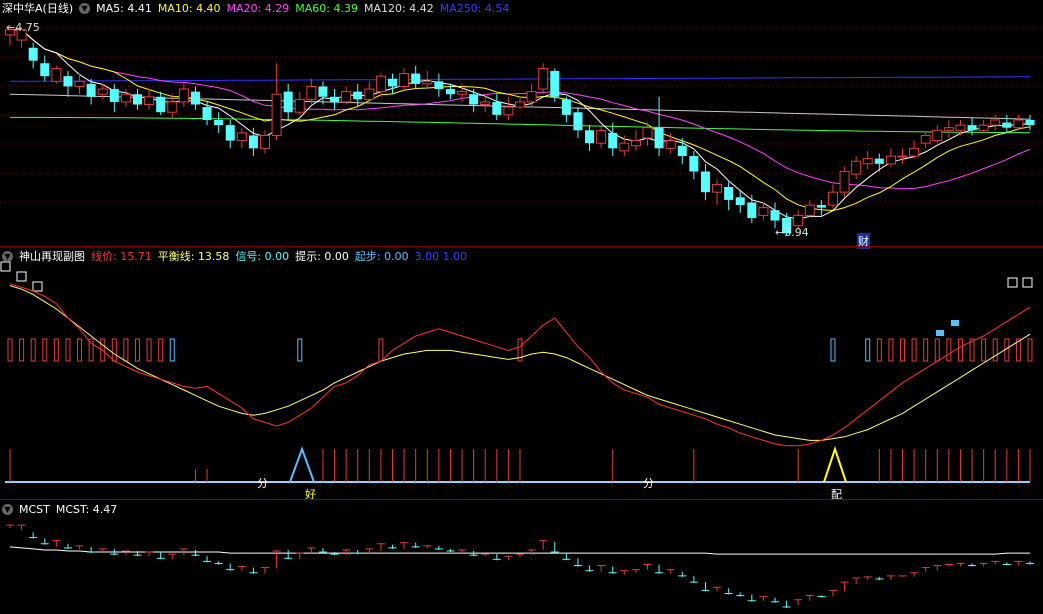 This screenshot has height=614, width=1043. What do you see at coordinates (258, 8) in the screenshot?
I see `ma20-readout: MA20: 4.29` at bounding box center [258, 8].